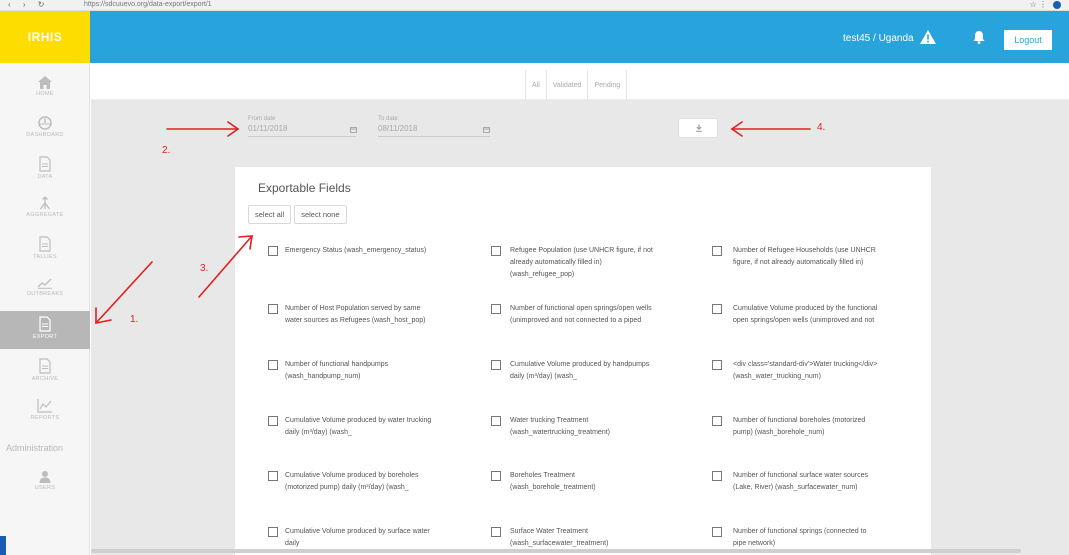 The image size is (1069, 555). I want to click on from-date-label: From date, so click(262, 119).